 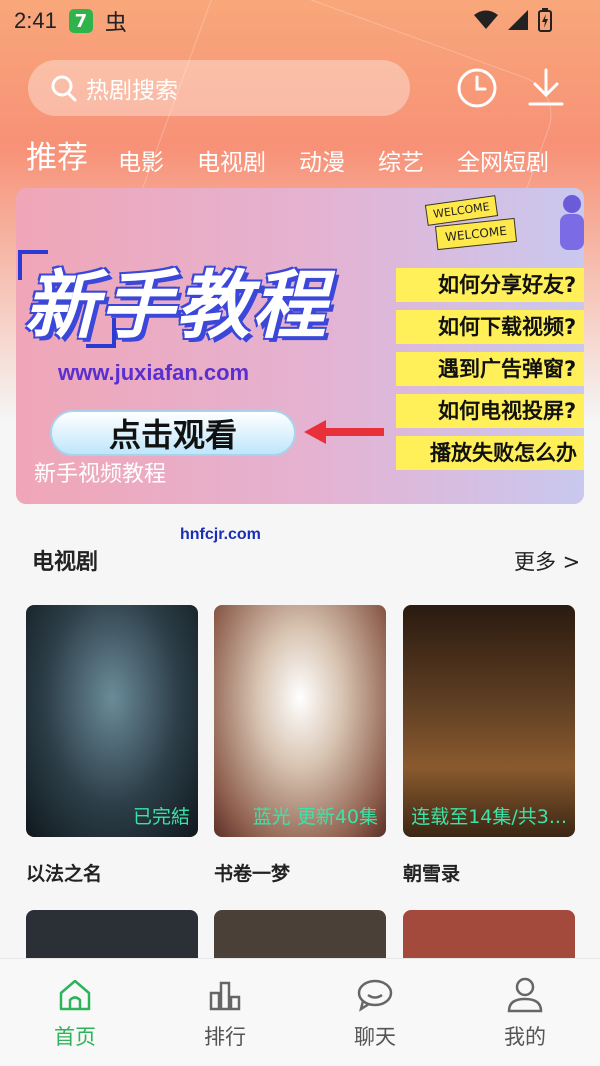 I want to click on bug-icon: 虫, so click(x=115, y=23).